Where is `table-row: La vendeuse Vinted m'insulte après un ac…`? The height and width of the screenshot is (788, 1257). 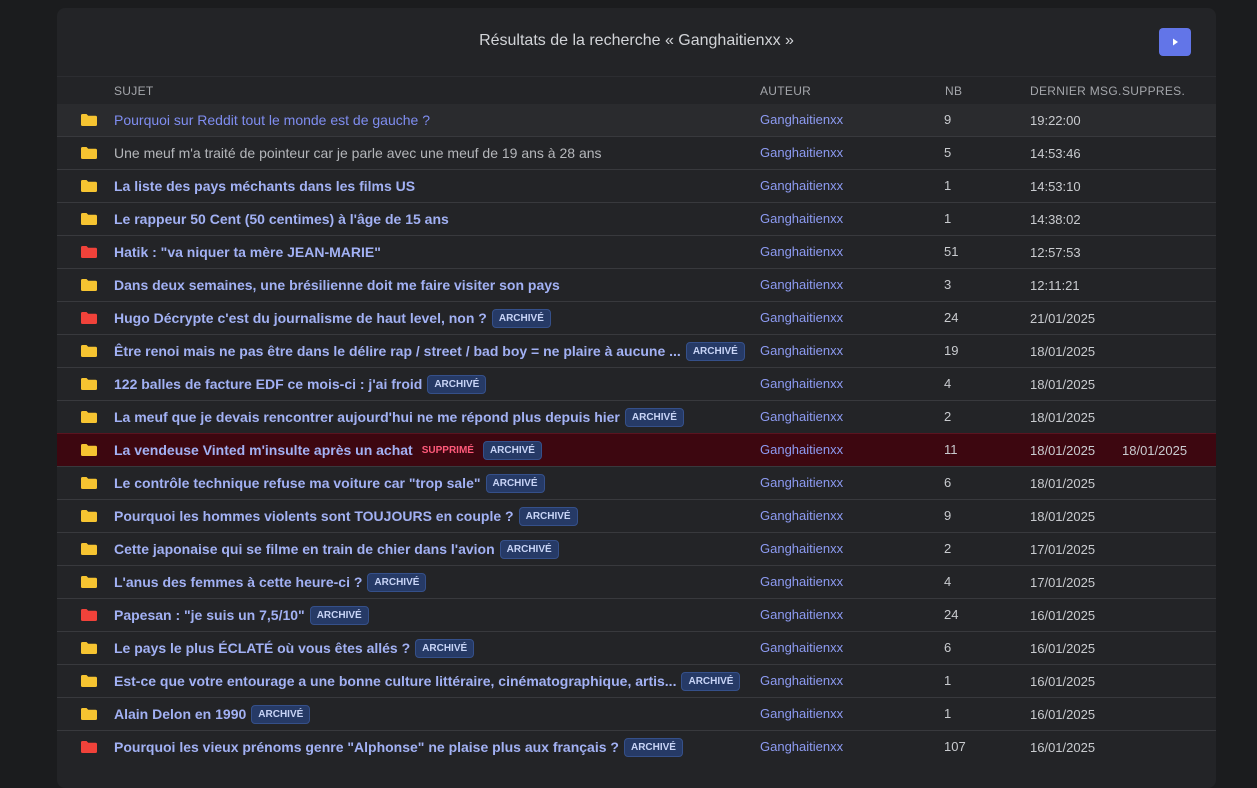
table-row: La vendeuse Vinted m'insulte après un ac… is located at coordinates (636, 449).